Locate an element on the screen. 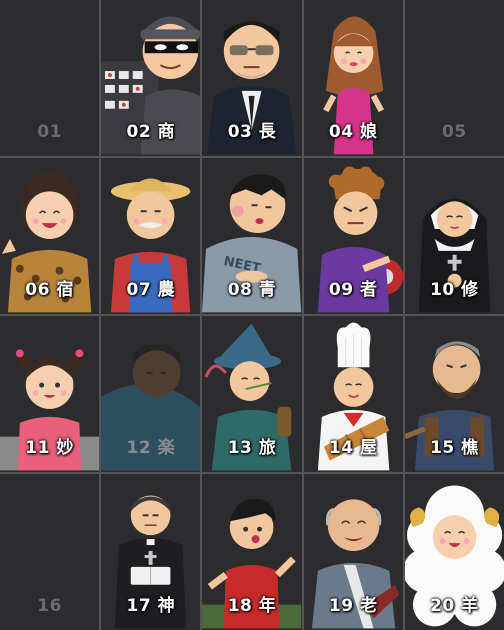  card-label: 14 屋 is located at coordinates (353, 448).